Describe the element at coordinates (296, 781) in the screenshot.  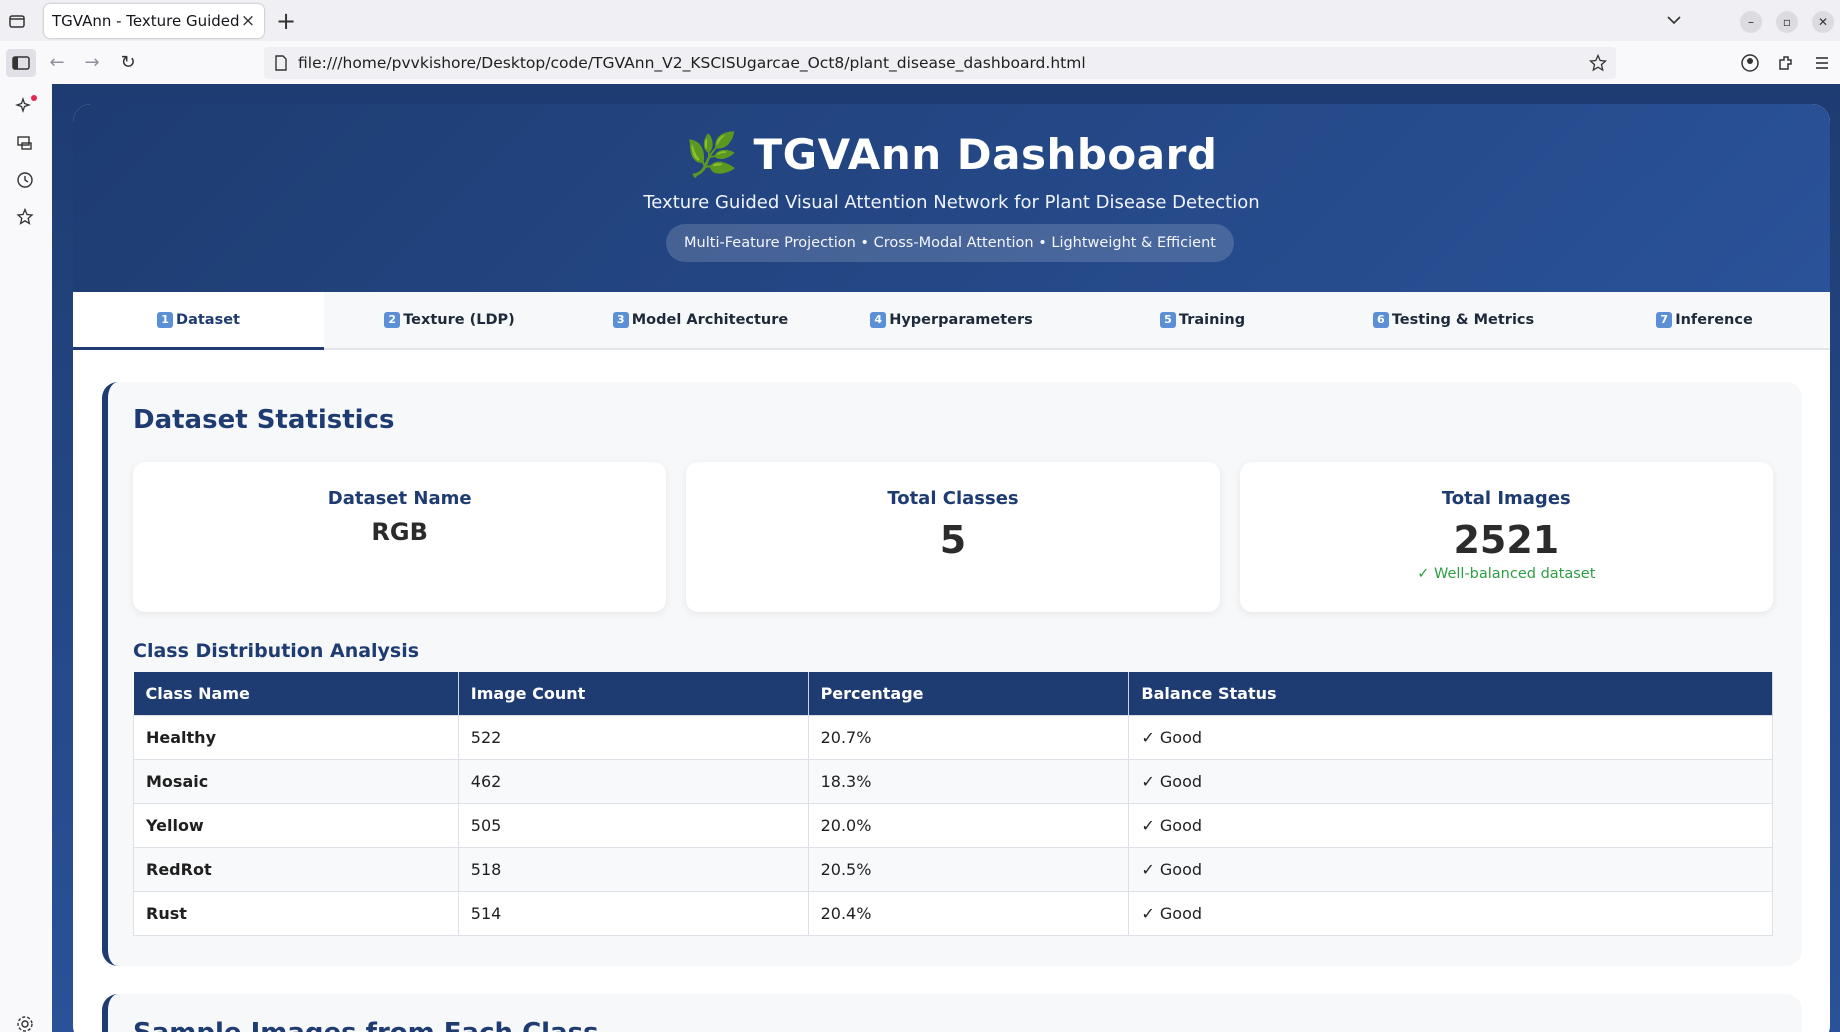
I see `class-name-cell: Mosaic` at that location.